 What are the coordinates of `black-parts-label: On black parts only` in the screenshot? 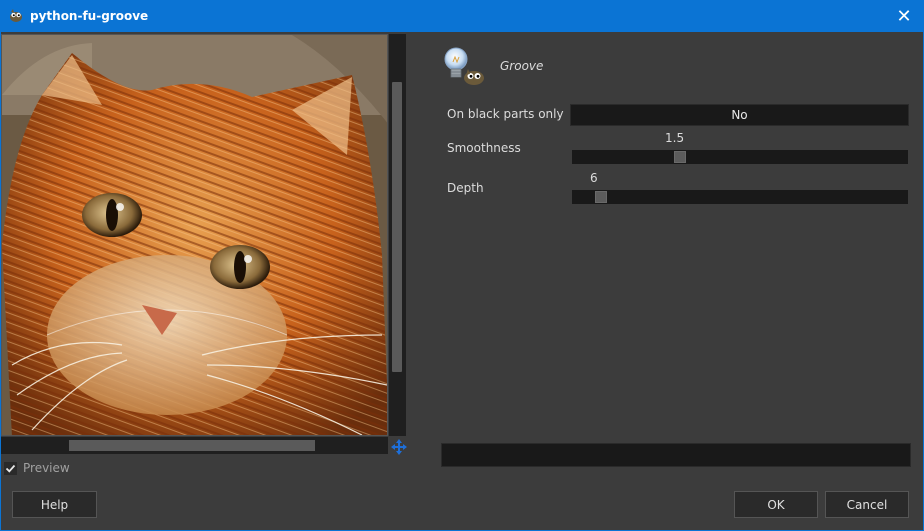 It's located at (505, 114).